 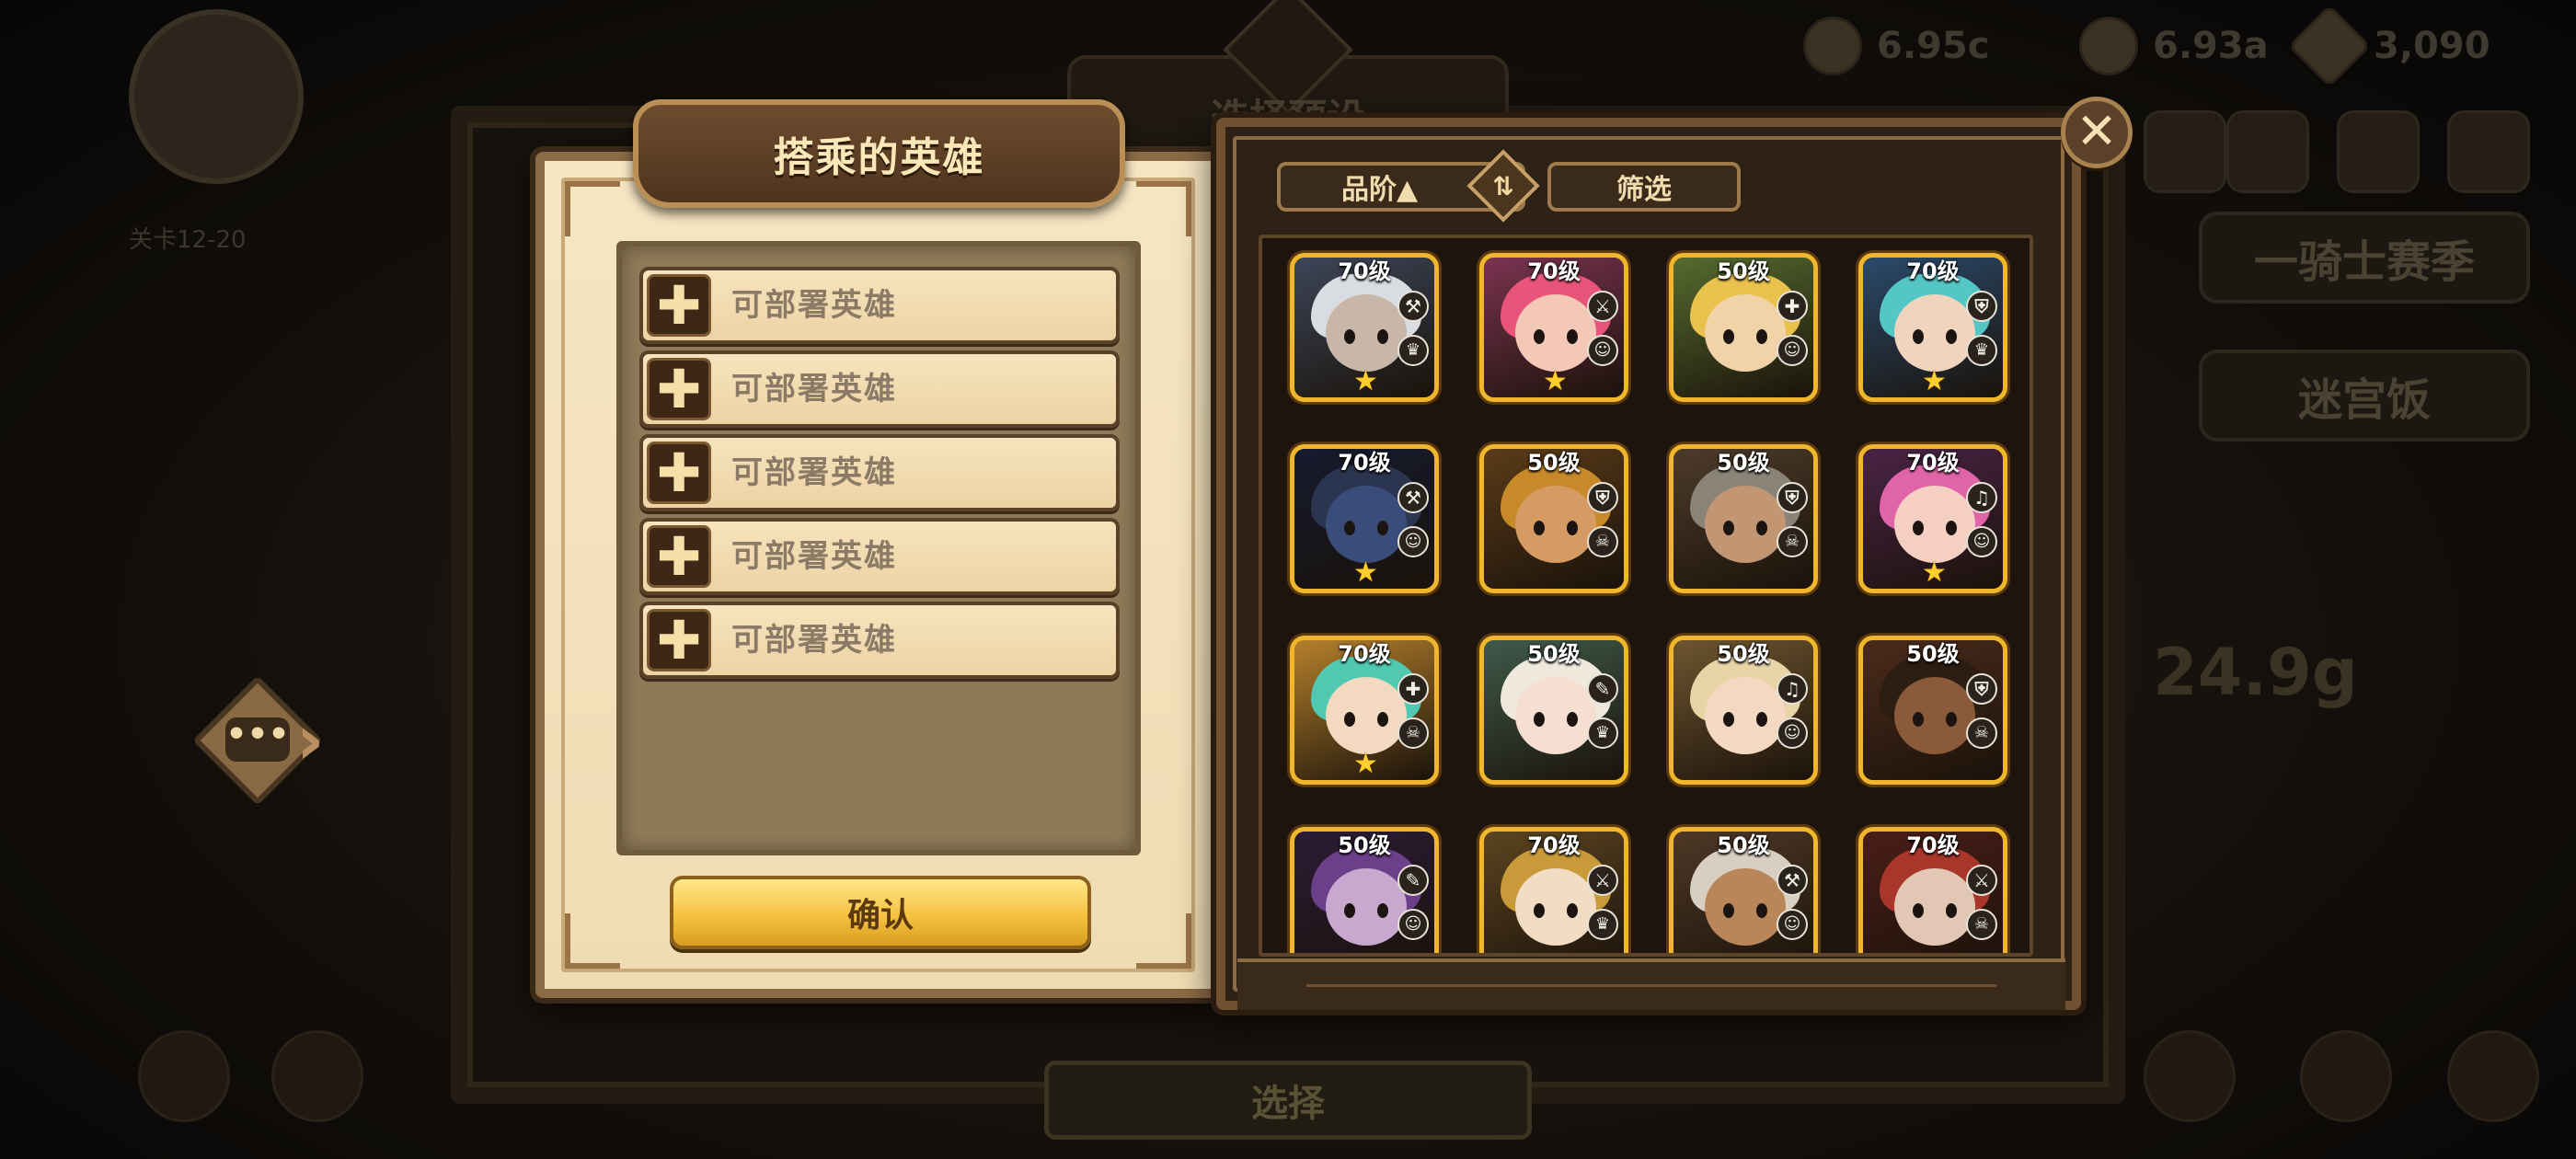 I want to click on sword-icon: ⚔, so click(x=1602, y=306).